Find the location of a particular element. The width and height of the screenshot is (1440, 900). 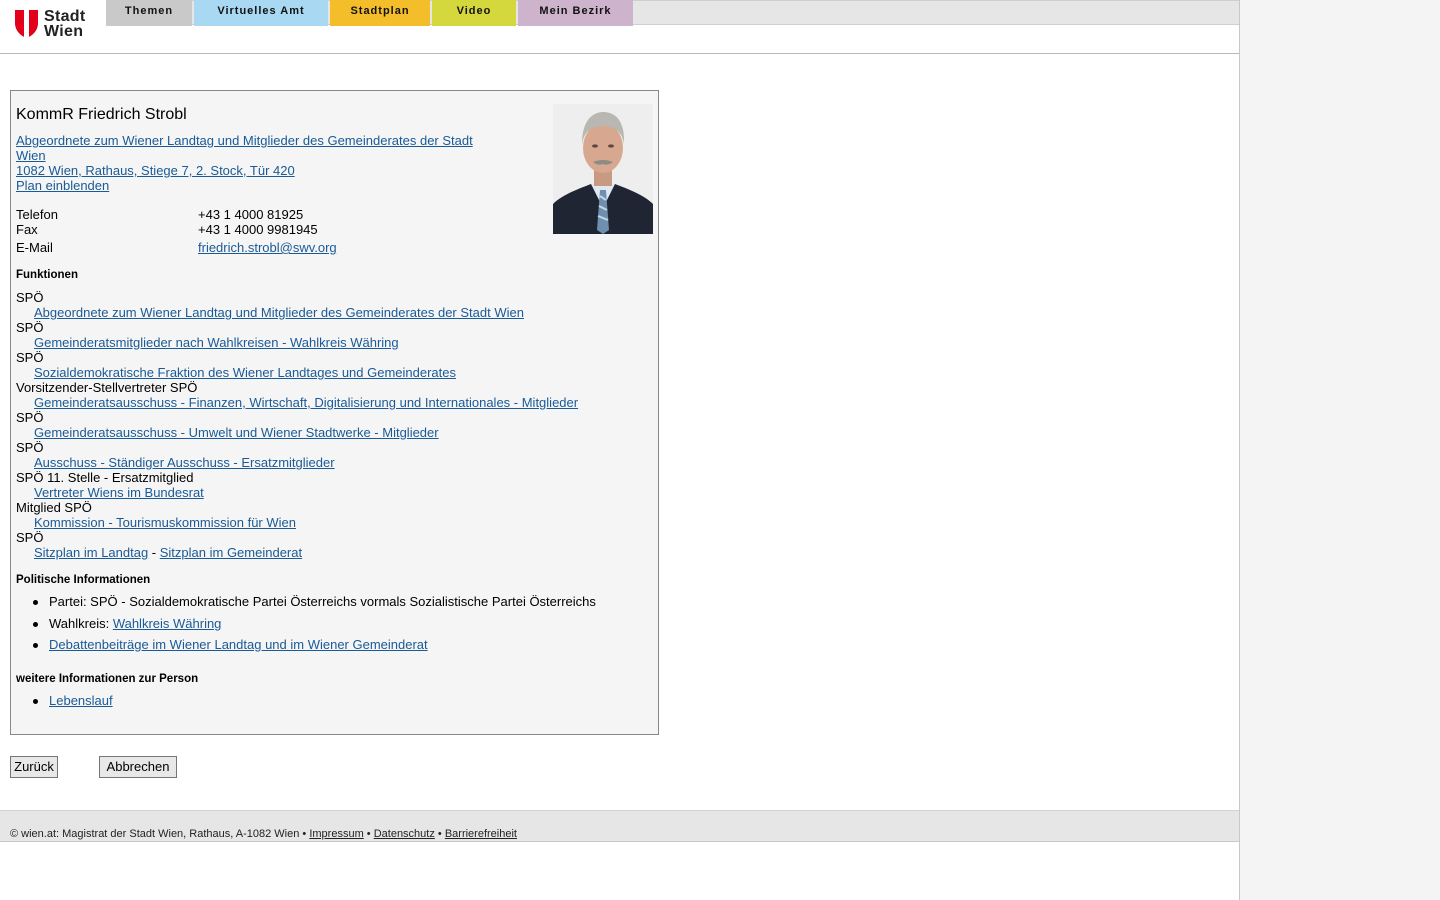

datenschutz-link: Datenschutz is located at coordinates (404, 834).